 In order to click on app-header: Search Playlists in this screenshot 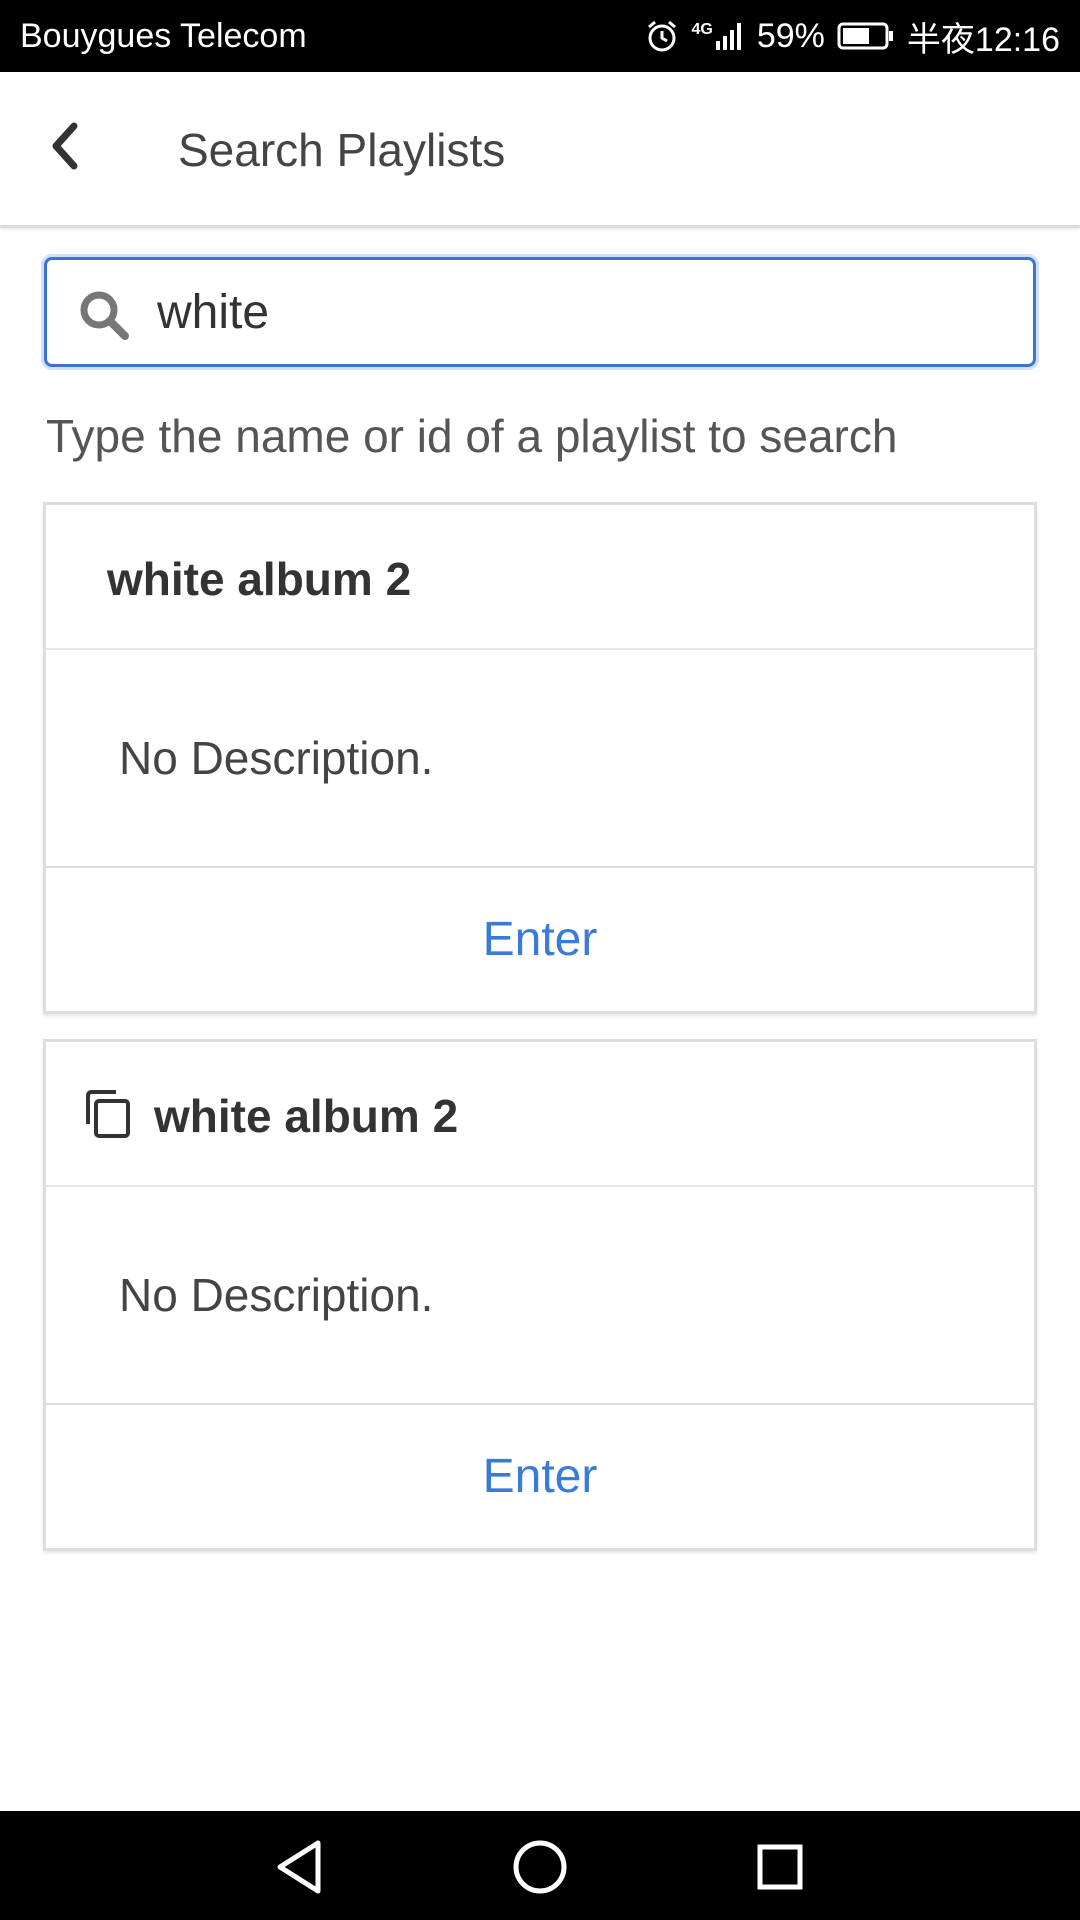, I will do `click(540, 150)`.